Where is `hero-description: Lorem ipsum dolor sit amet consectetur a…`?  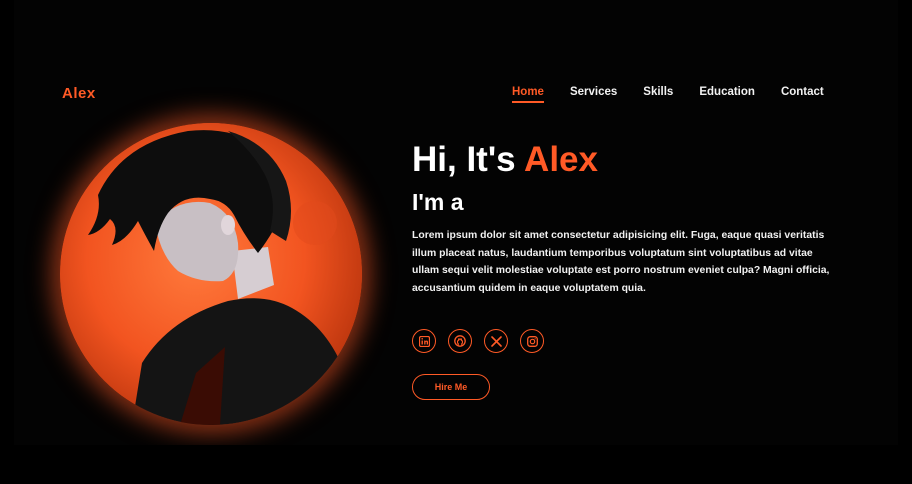
hero-description: Lorem ipsum dolor sit amet consectetur a… is located at coordinates (621, 262).